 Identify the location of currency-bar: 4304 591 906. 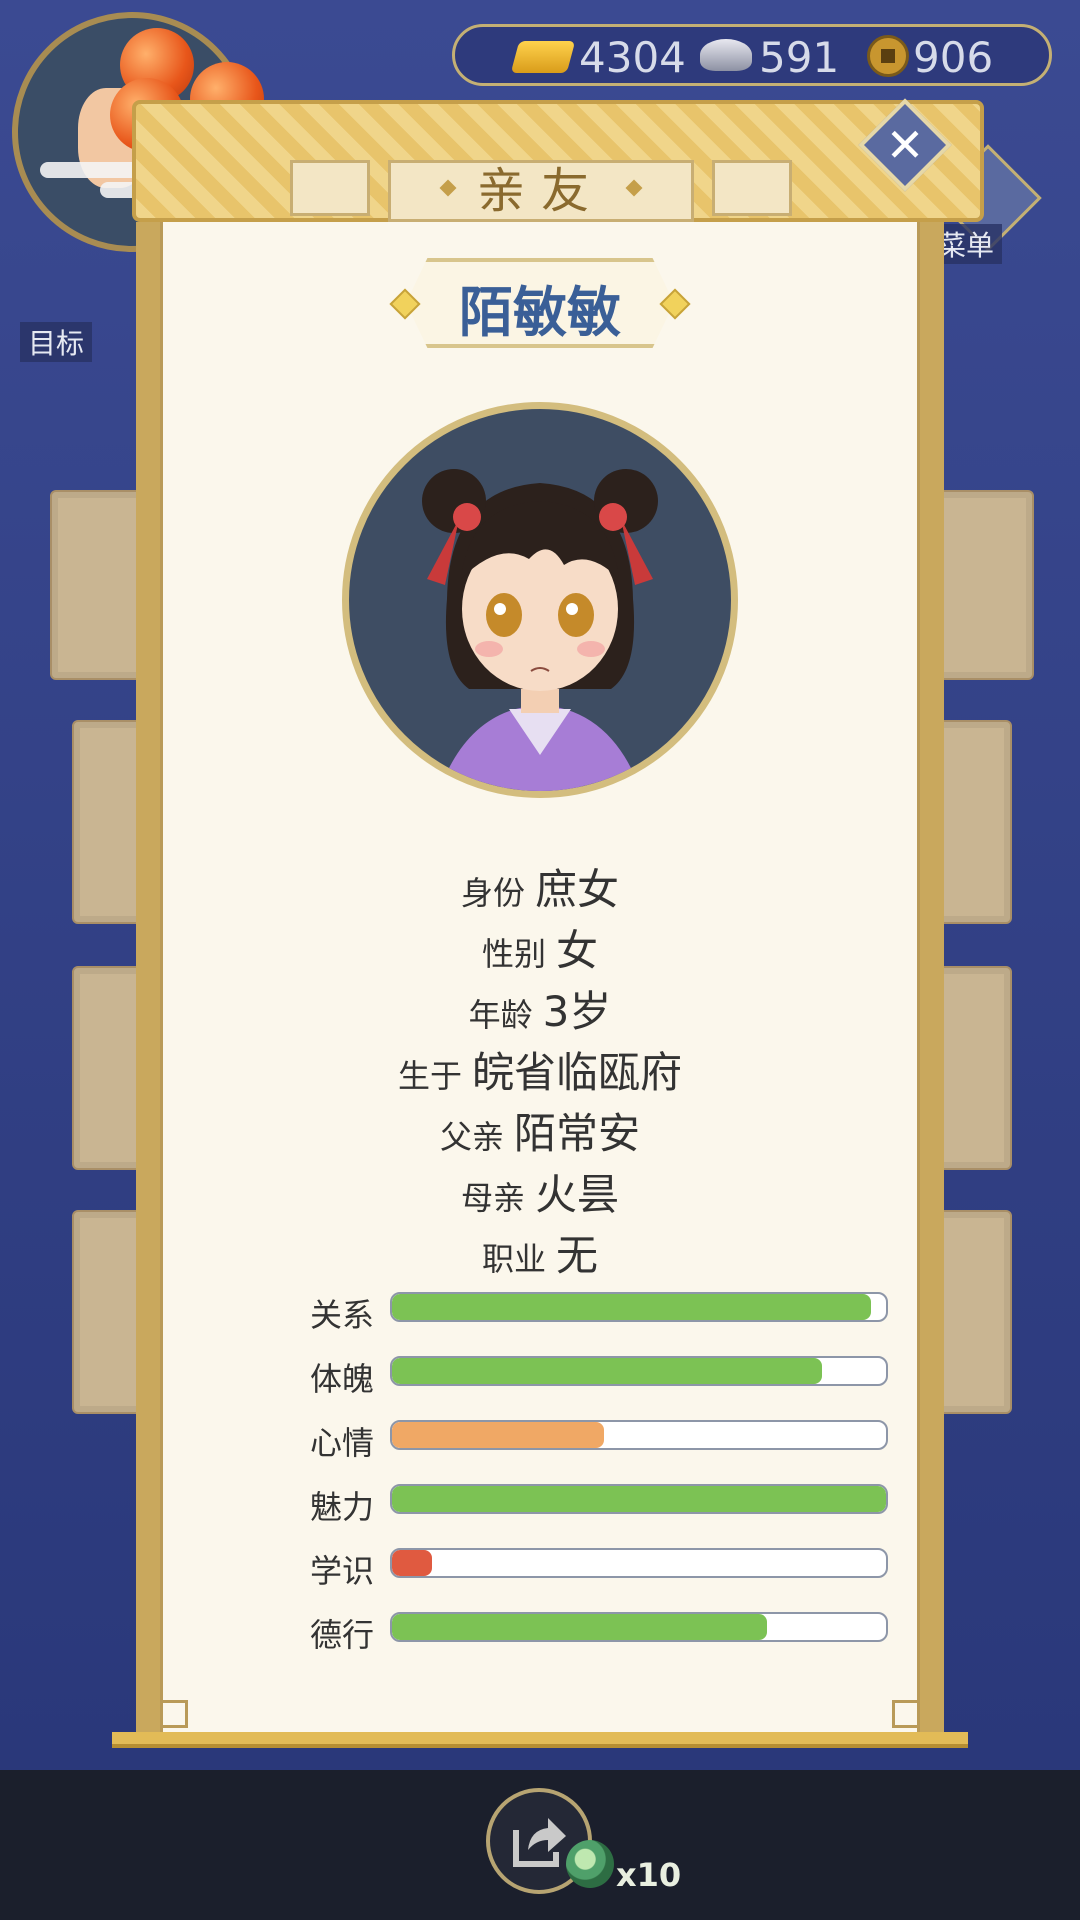
(752, 55).